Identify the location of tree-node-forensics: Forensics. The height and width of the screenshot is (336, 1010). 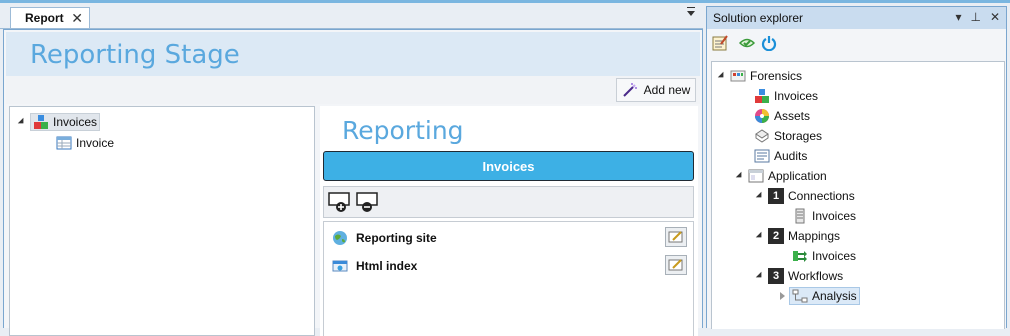
(760, 76).